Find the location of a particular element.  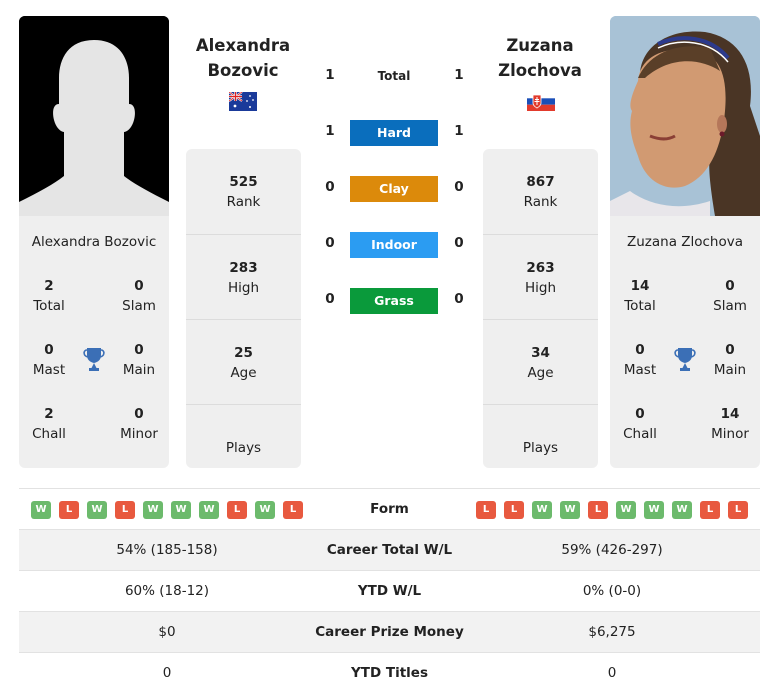

titles-chall: 0 Chall is located at coordinates (640, 424).